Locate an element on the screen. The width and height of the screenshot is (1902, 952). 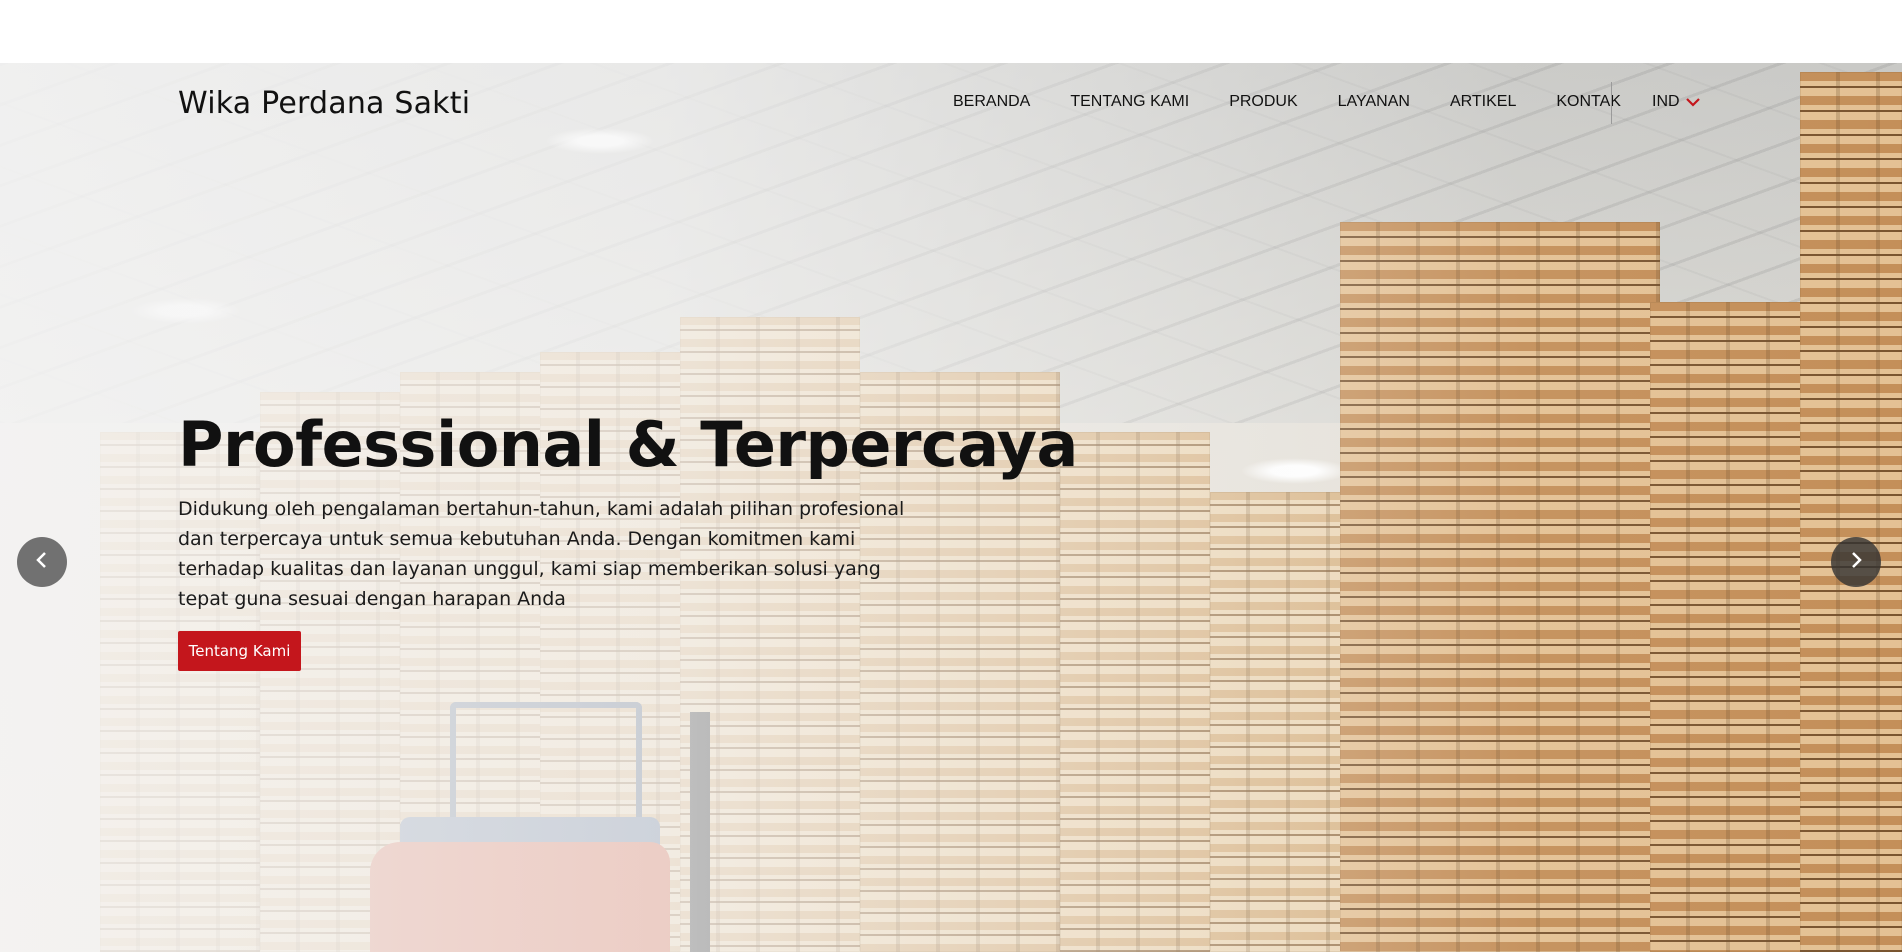
slider-next-button is located at coordinates (1856, 562).